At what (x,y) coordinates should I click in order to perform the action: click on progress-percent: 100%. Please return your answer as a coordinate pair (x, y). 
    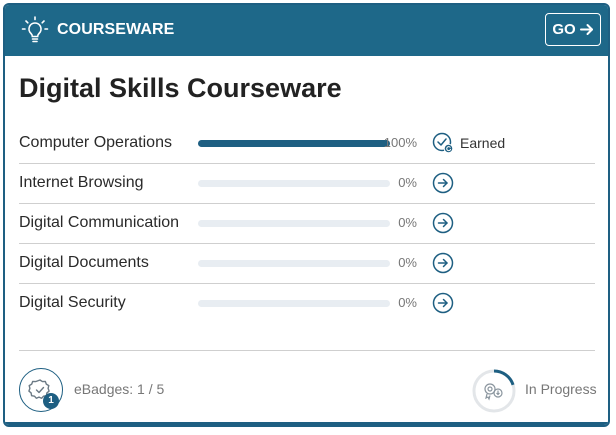
    Looking at the image, I should click on (400, 142).